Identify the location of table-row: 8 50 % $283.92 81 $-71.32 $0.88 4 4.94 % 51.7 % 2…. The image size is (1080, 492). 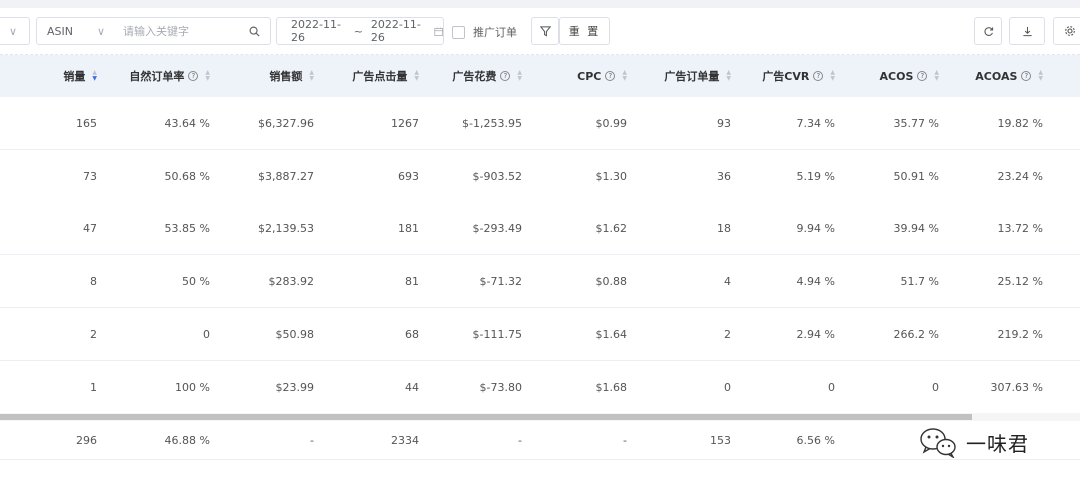
(540, 281).